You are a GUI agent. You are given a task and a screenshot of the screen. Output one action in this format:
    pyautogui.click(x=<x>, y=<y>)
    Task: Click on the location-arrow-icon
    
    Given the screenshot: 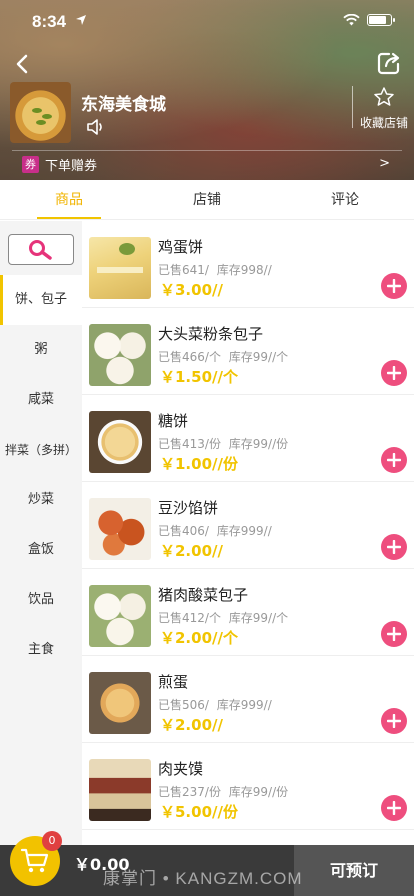 What is the action you would take?
    pyautogui.click(x=81, y=20)
    